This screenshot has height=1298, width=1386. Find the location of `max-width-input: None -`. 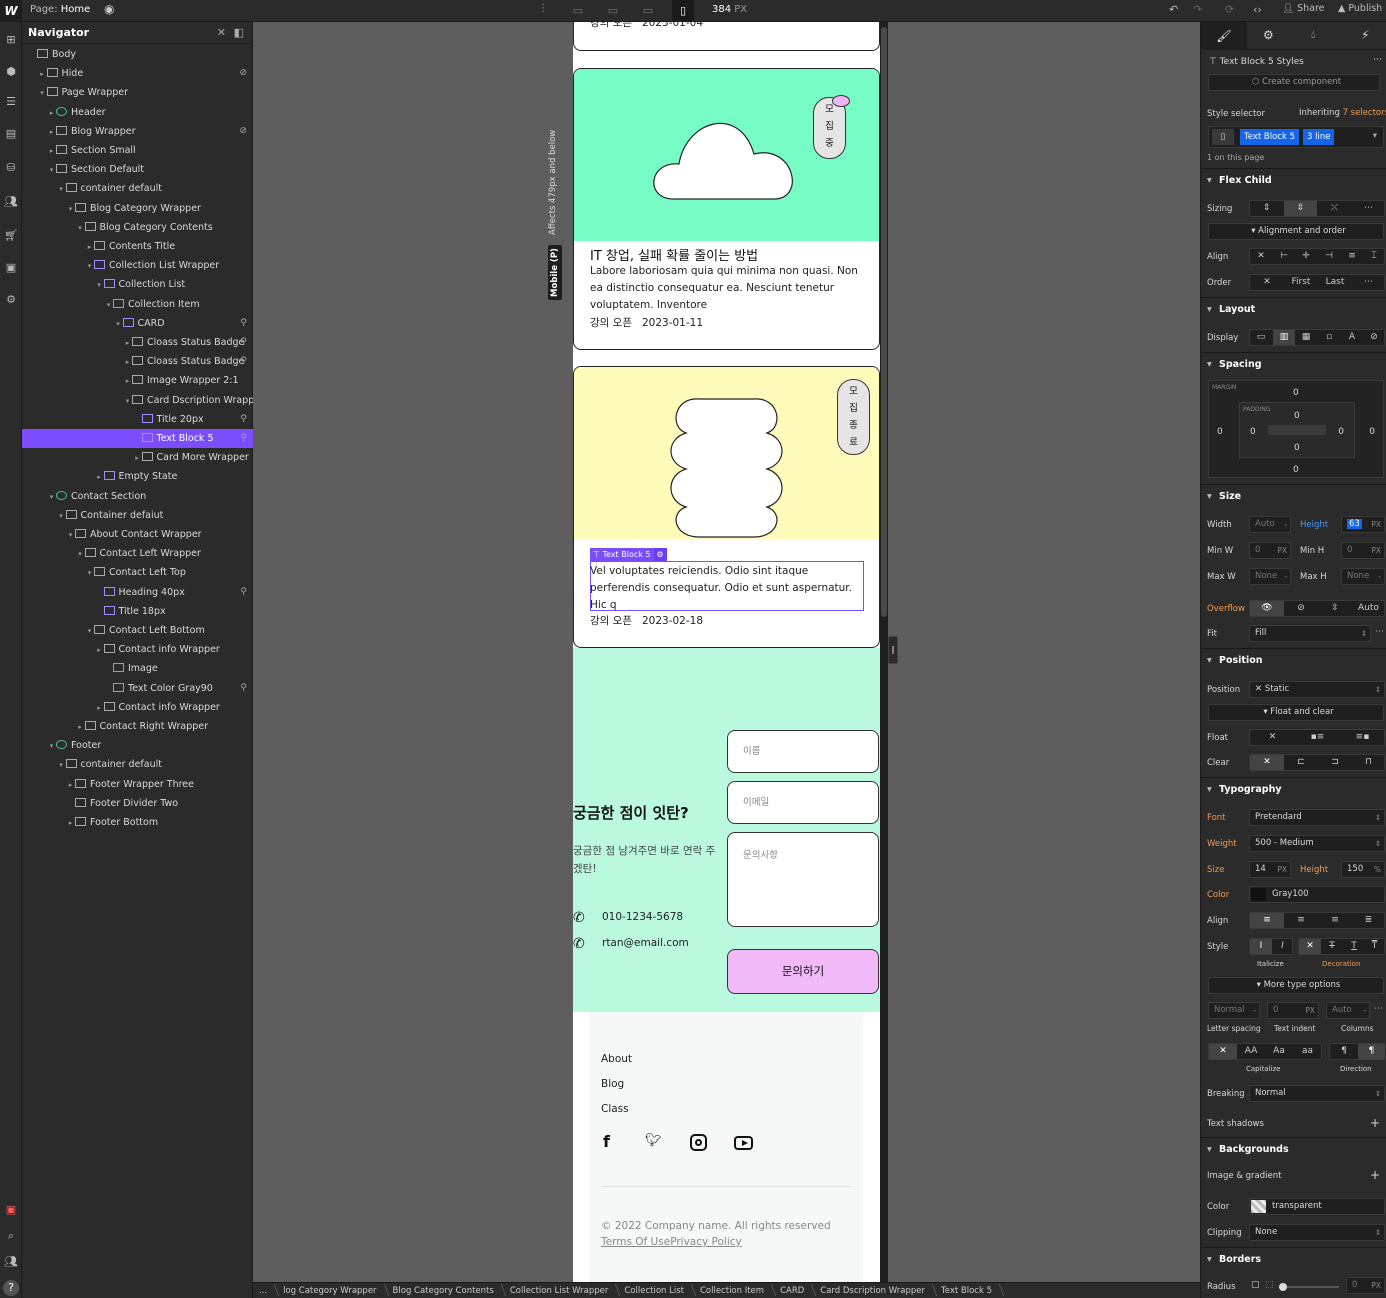

max-width-input: None - is located at coordinates (1270, 576).